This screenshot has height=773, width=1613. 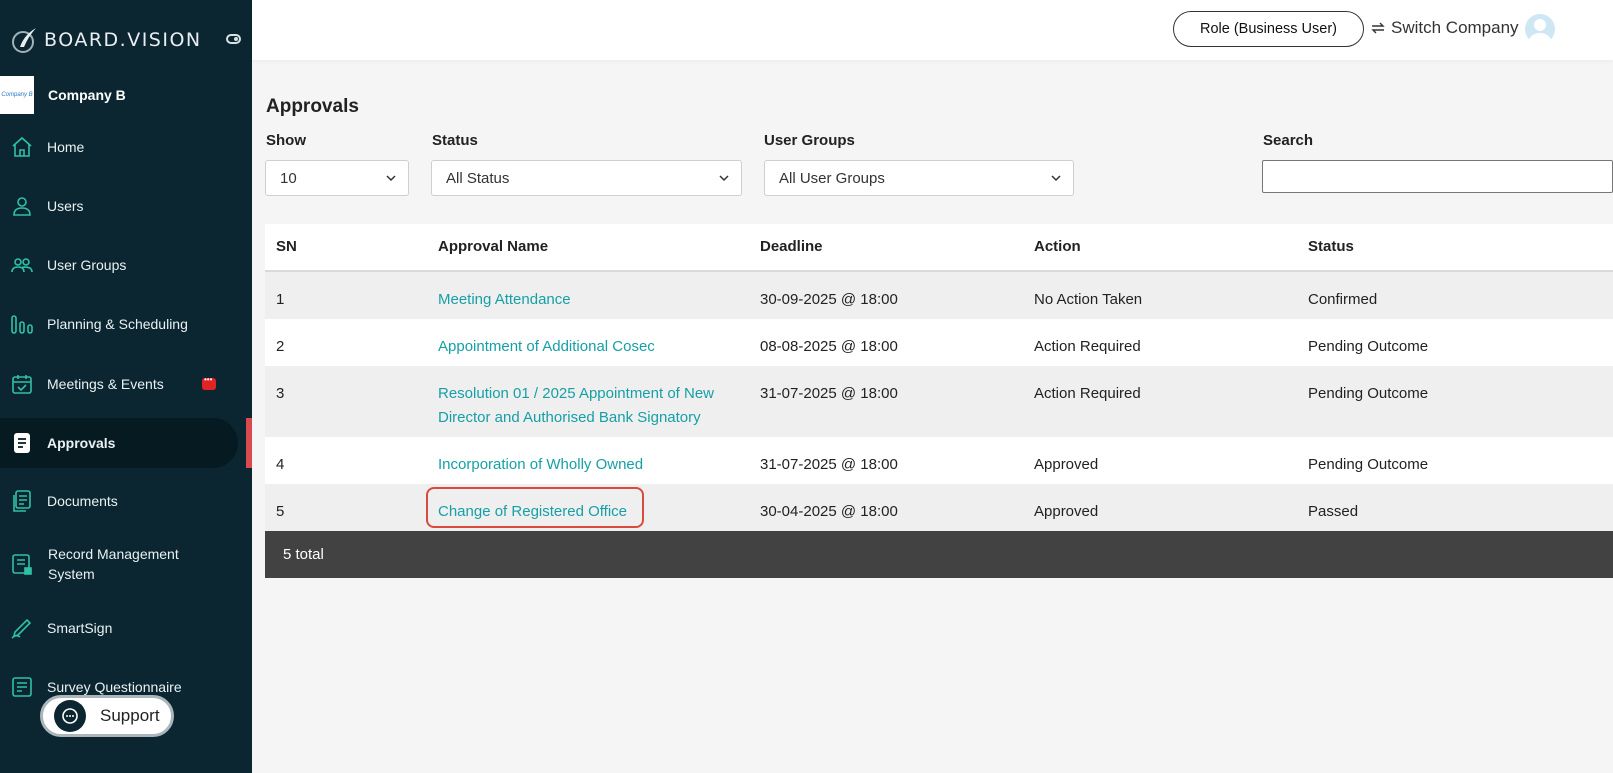 I want to click on home-icon, so click(x=22, y=146).